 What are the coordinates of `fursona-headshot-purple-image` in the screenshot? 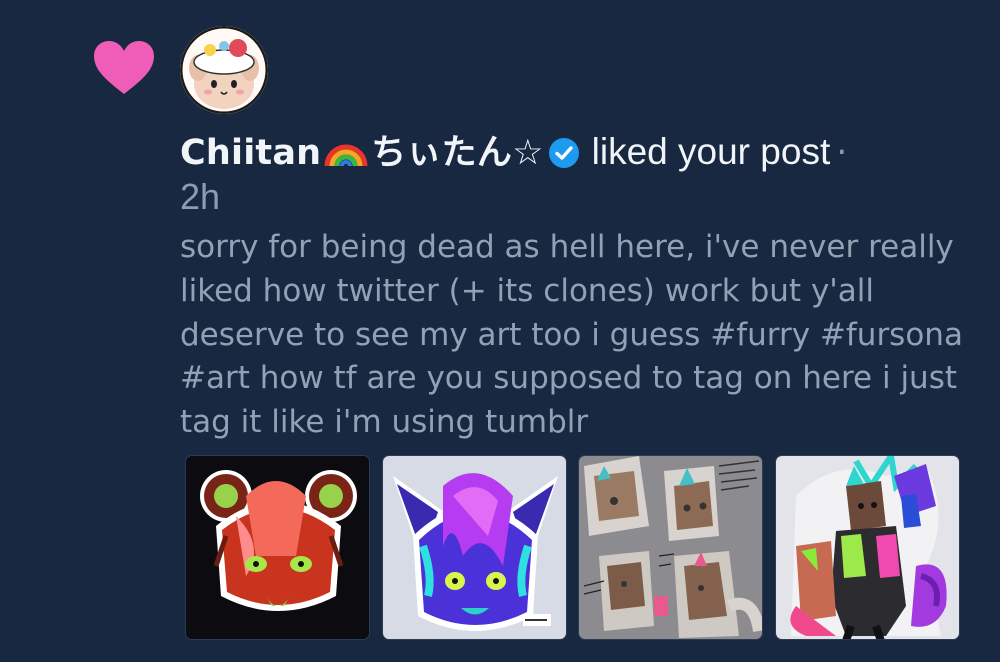 It's located at (474, 547).